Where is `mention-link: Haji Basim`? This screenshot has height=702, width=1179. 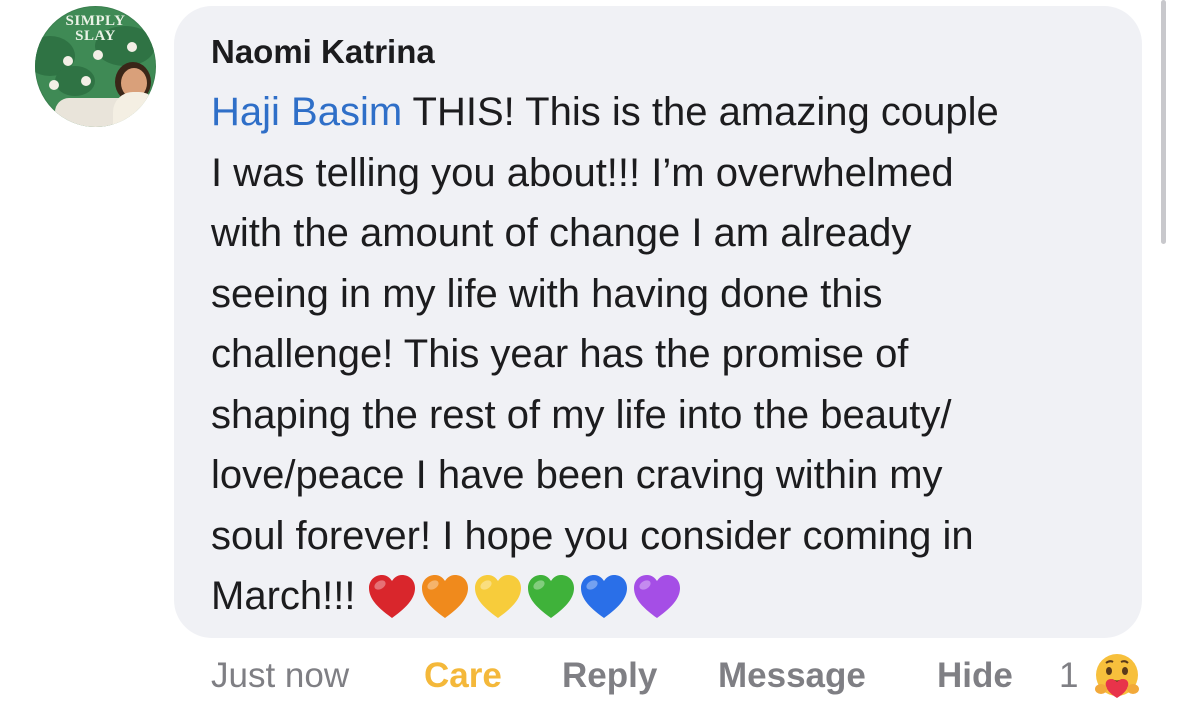
mention-link: Haji Basim is located at coordinates (306, 112).